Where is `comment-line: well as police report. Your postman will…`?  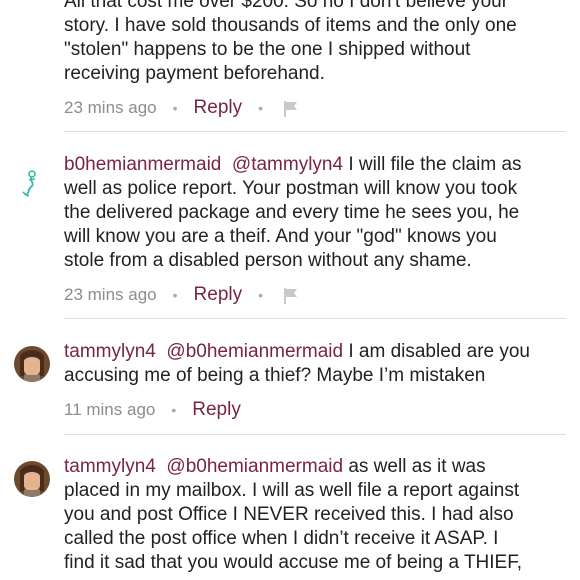
comment-line: well as police report. Your postman will… is located at coordinates (291, 188).